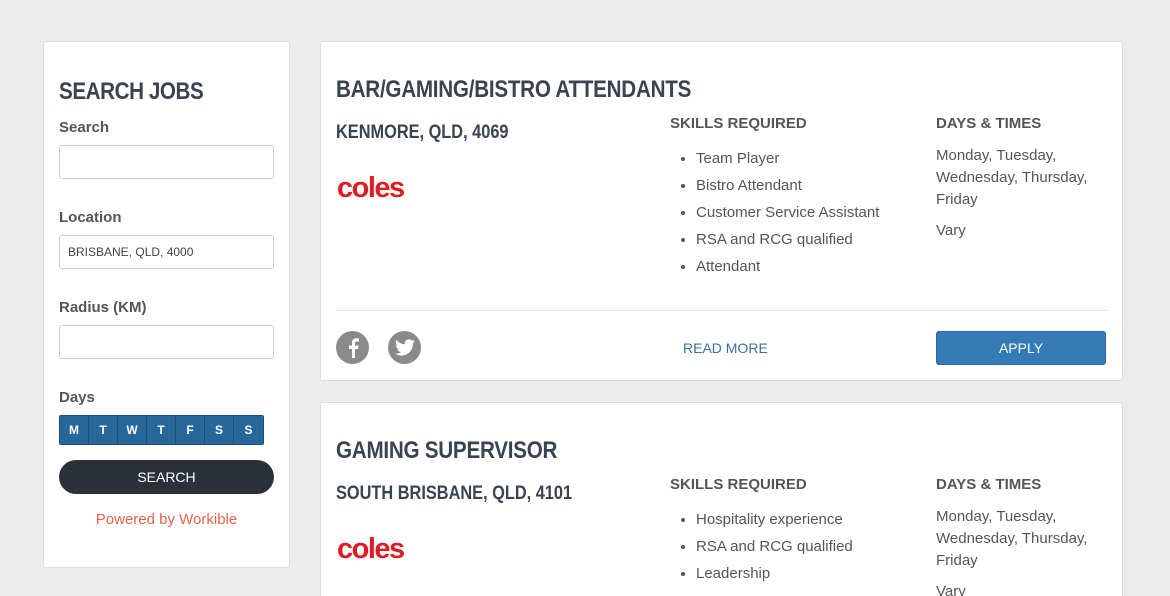 Image resolution: width=1170 pixels, height=596 pixels. Describe the element at coordinates (447, 450) in the screenshot. I see `job-title: GAMING SUPERVISOR` at that location.